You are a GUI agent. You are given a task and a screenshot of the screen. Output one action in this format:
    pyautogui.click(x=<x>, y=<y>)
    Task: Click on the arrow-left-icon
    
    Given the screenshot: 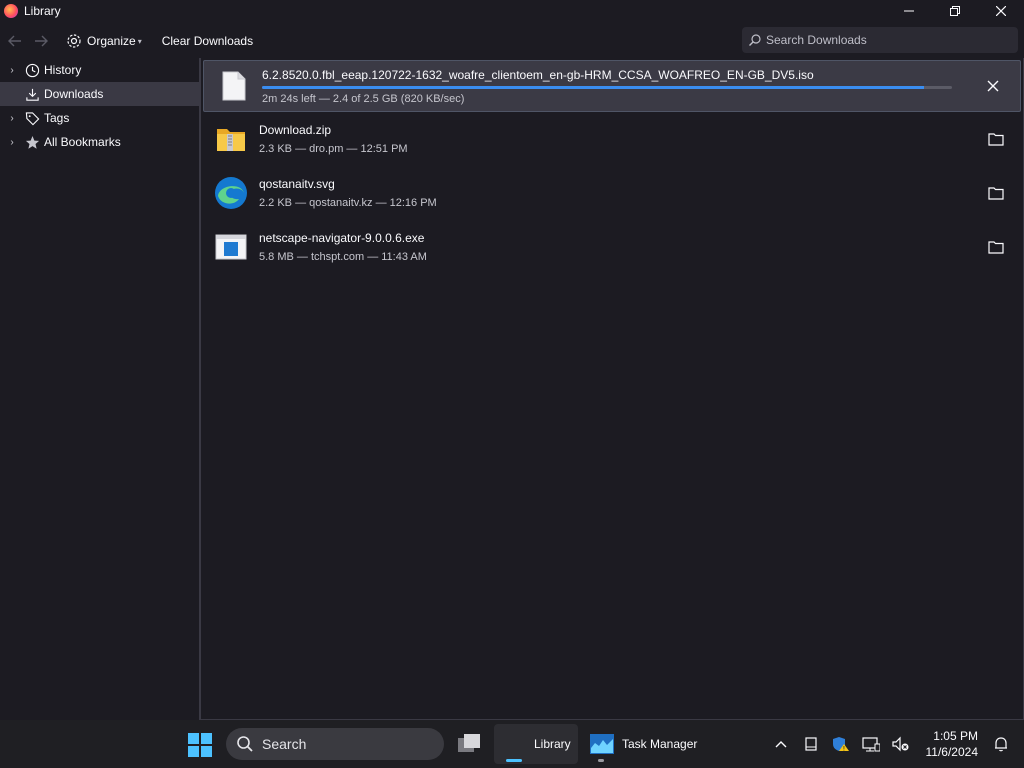 What is the action you would take?
    pyautogui.click(x=14, y=41)
    